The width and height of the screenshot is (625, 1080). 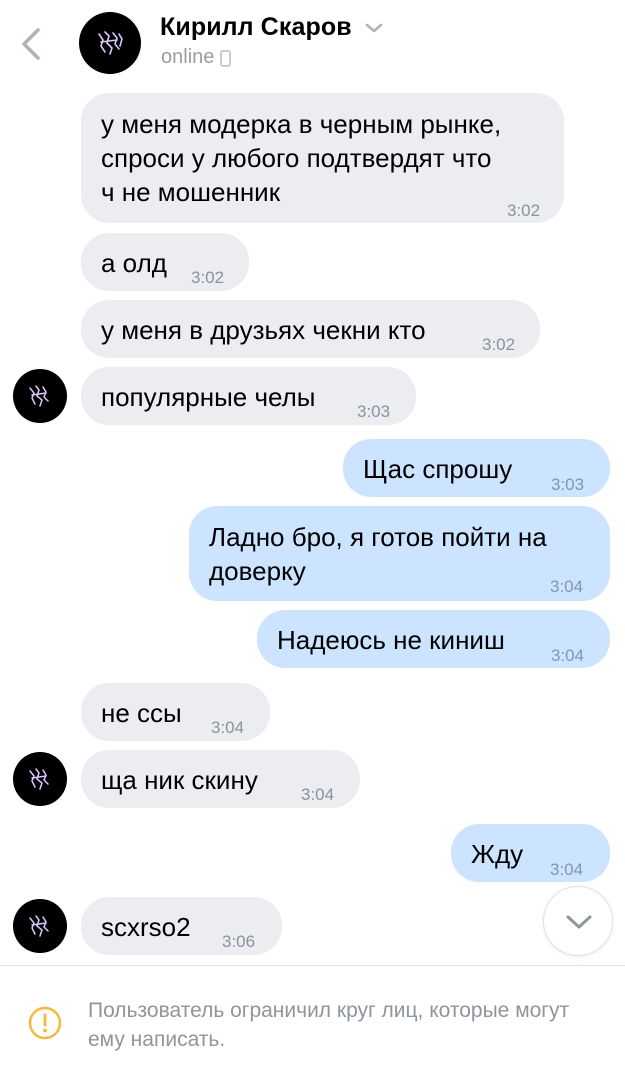 I want to click on message-text: а олд, so click(x=134, y=263).